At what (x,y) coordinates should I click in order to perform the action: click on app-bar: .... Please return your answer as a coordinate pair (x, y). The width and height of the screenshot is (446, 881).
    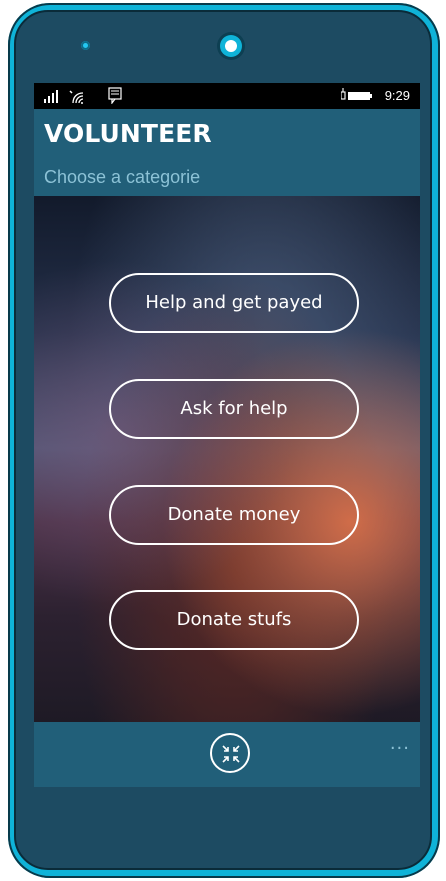
    Looking at the image, I should click on (227, 754).